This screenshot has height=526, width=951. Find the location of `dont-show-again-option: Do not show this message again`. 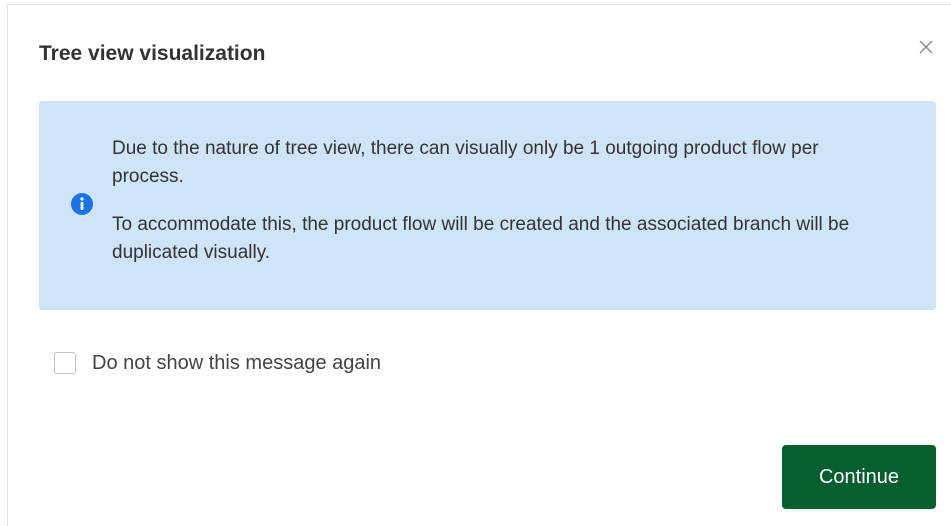

dont-show-again-option: Do not show this message again is located at coordinates (217, 363).